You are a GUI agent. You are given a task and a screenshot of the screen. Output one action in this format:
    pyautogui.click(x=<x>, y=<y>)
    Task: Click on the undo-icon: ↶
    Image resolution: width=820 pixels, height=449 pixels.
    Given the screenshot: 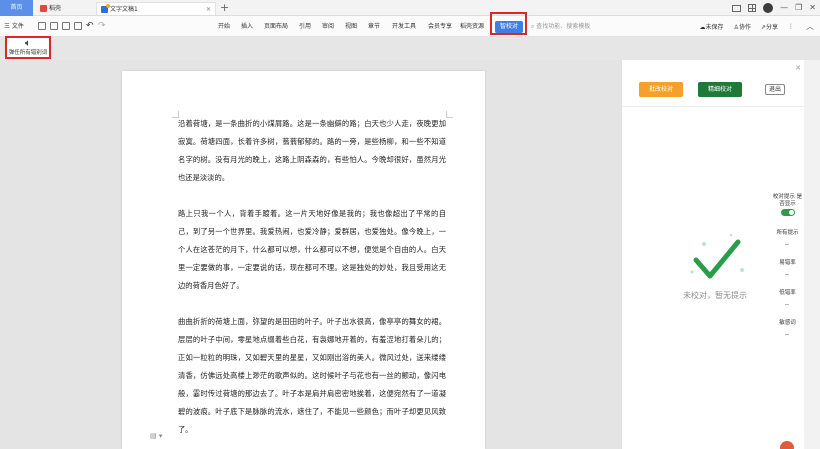 What is the action you would take?
    pyautogui.click(x=90, y=26)
    